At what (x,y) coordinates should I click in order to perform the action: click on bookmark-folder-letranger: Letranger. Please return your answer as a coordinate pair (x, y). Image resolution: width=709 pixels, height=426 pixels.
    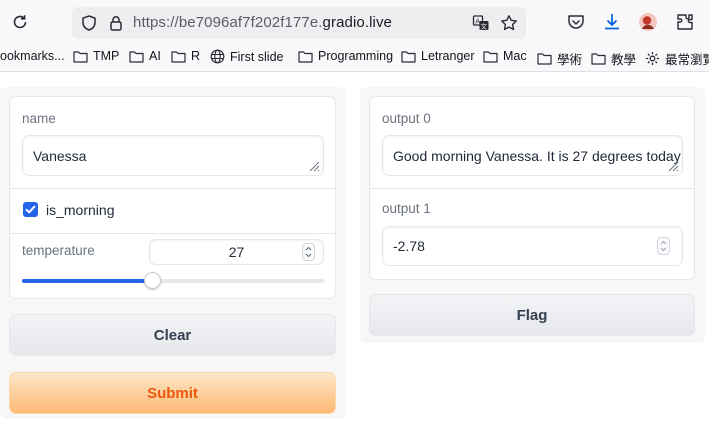
    Looking at the image, I should click on (438, 56).